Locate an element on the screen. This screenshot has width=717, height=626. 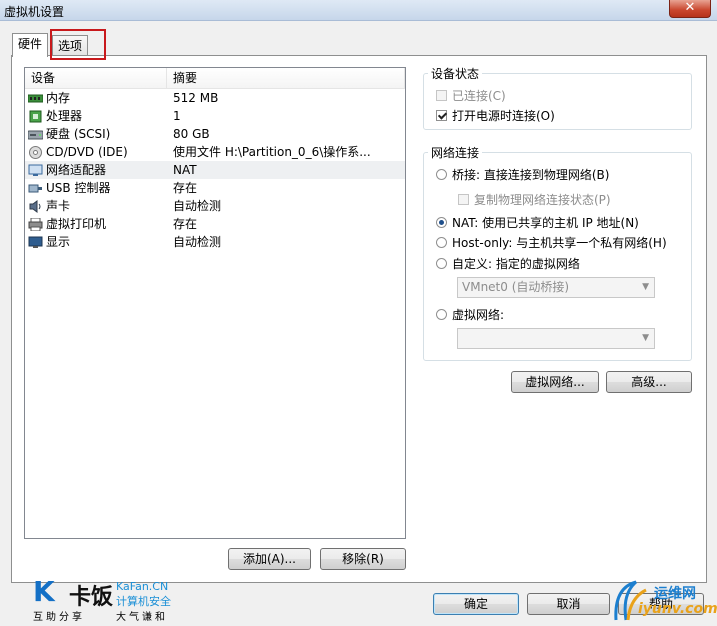
close-button: ✕ is located at coordinates (690, 9).